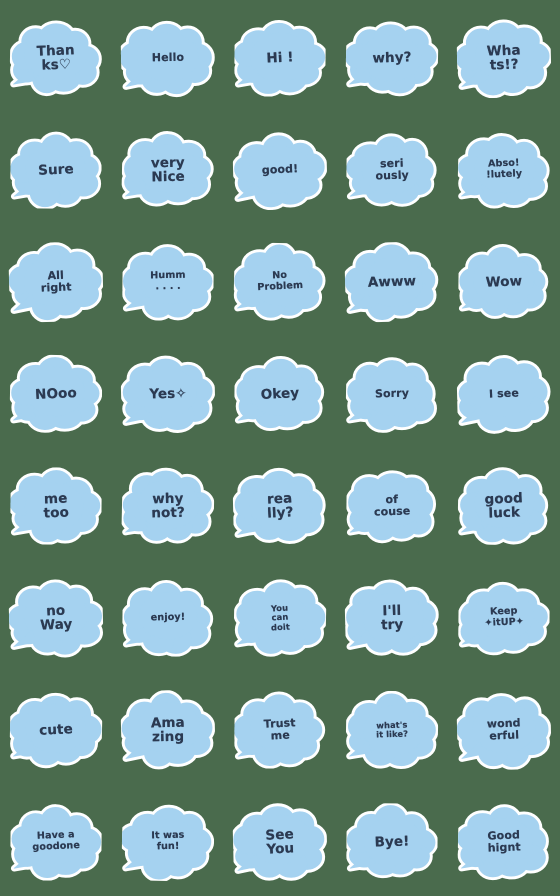 The image size is (560, 896). Describe the element at coordinates (280, 841) in the screenshot. I see `sticker-38: See You` at that location.